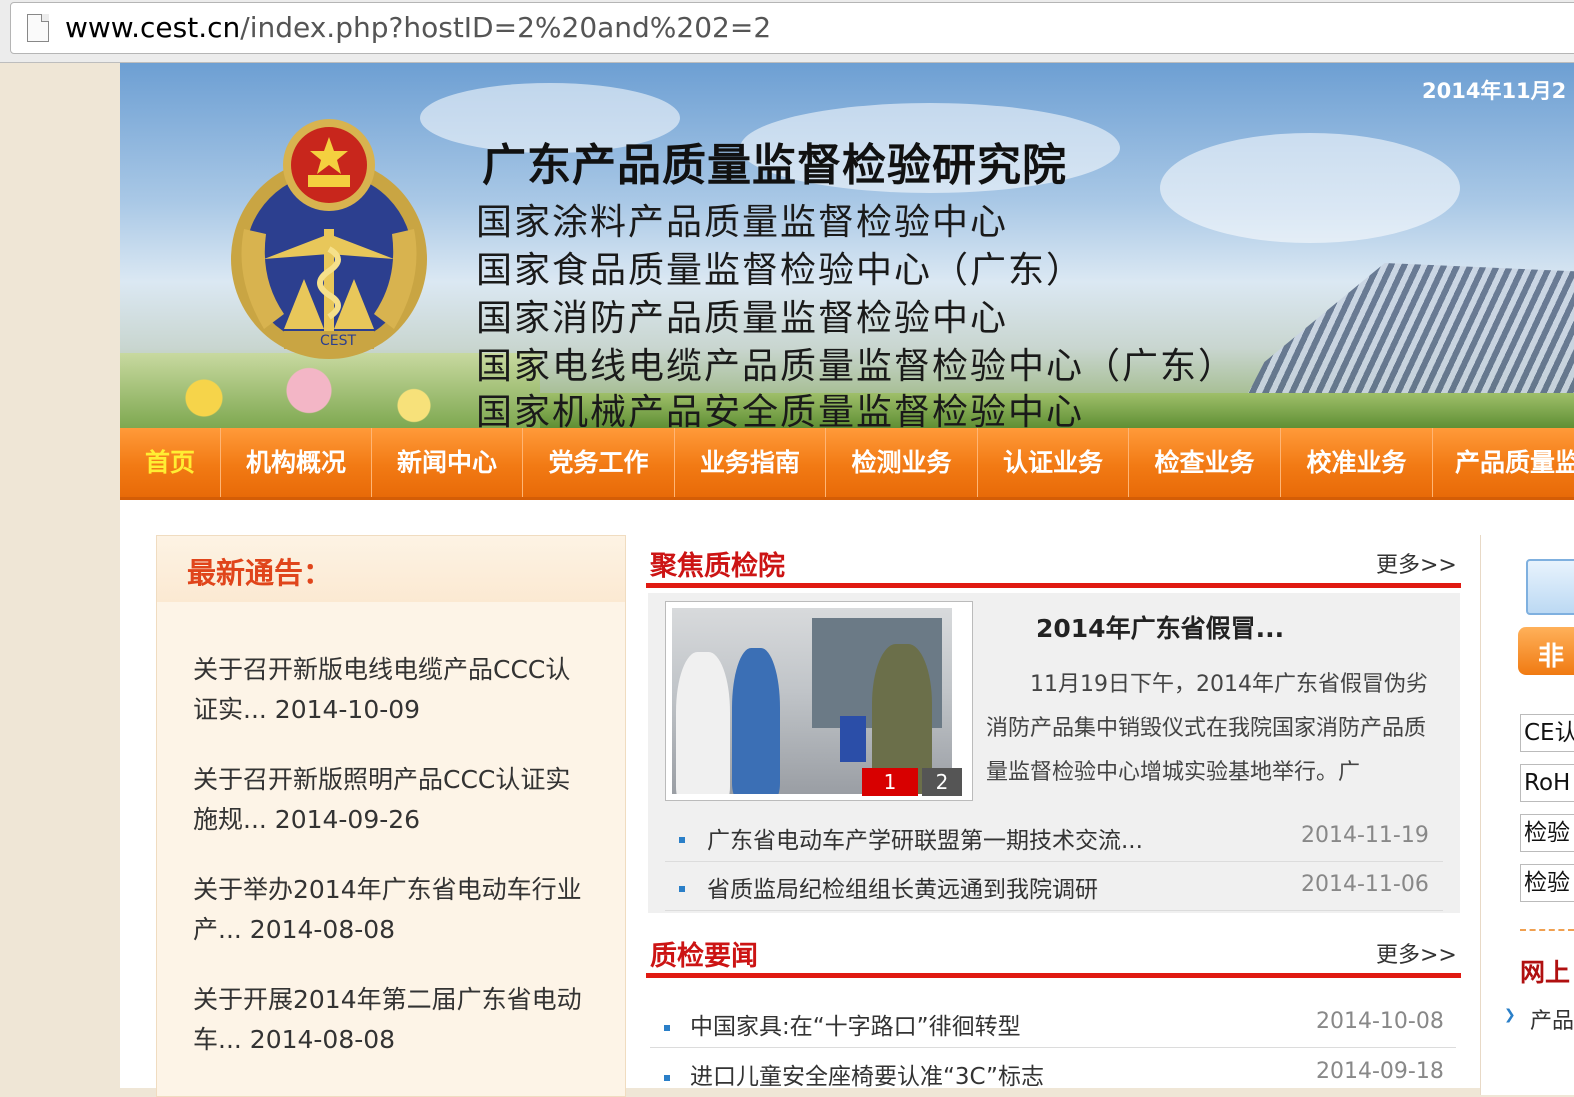  What do you see at coordinates (382, 779) in the screenshot?
I see `notice-line: 关于召开新版照明产品CCC认证实` at bounding box center [382, 779].